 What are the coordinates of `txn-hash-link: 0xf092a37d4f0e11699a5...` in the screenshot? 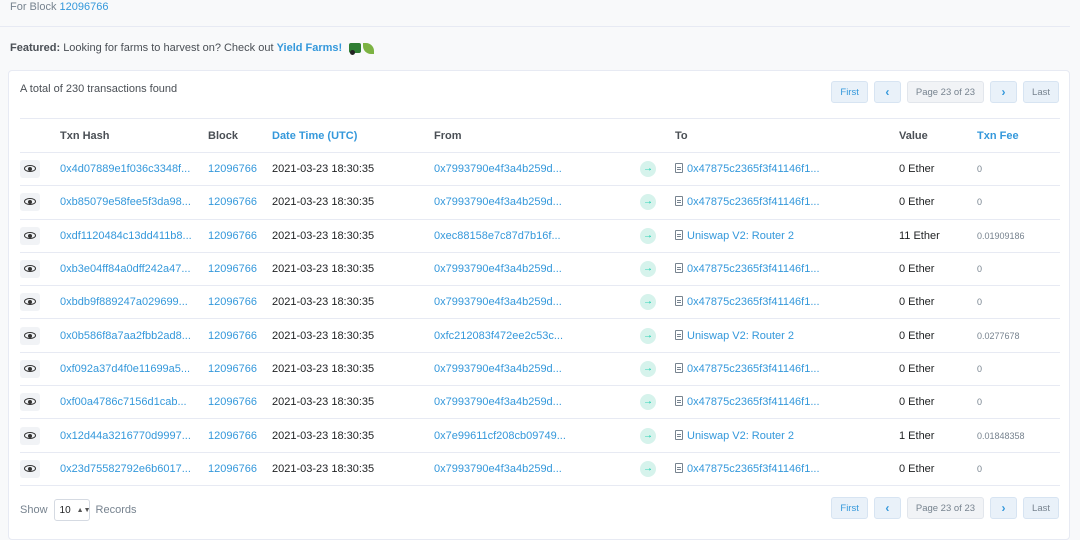 It's located at (125, 369).